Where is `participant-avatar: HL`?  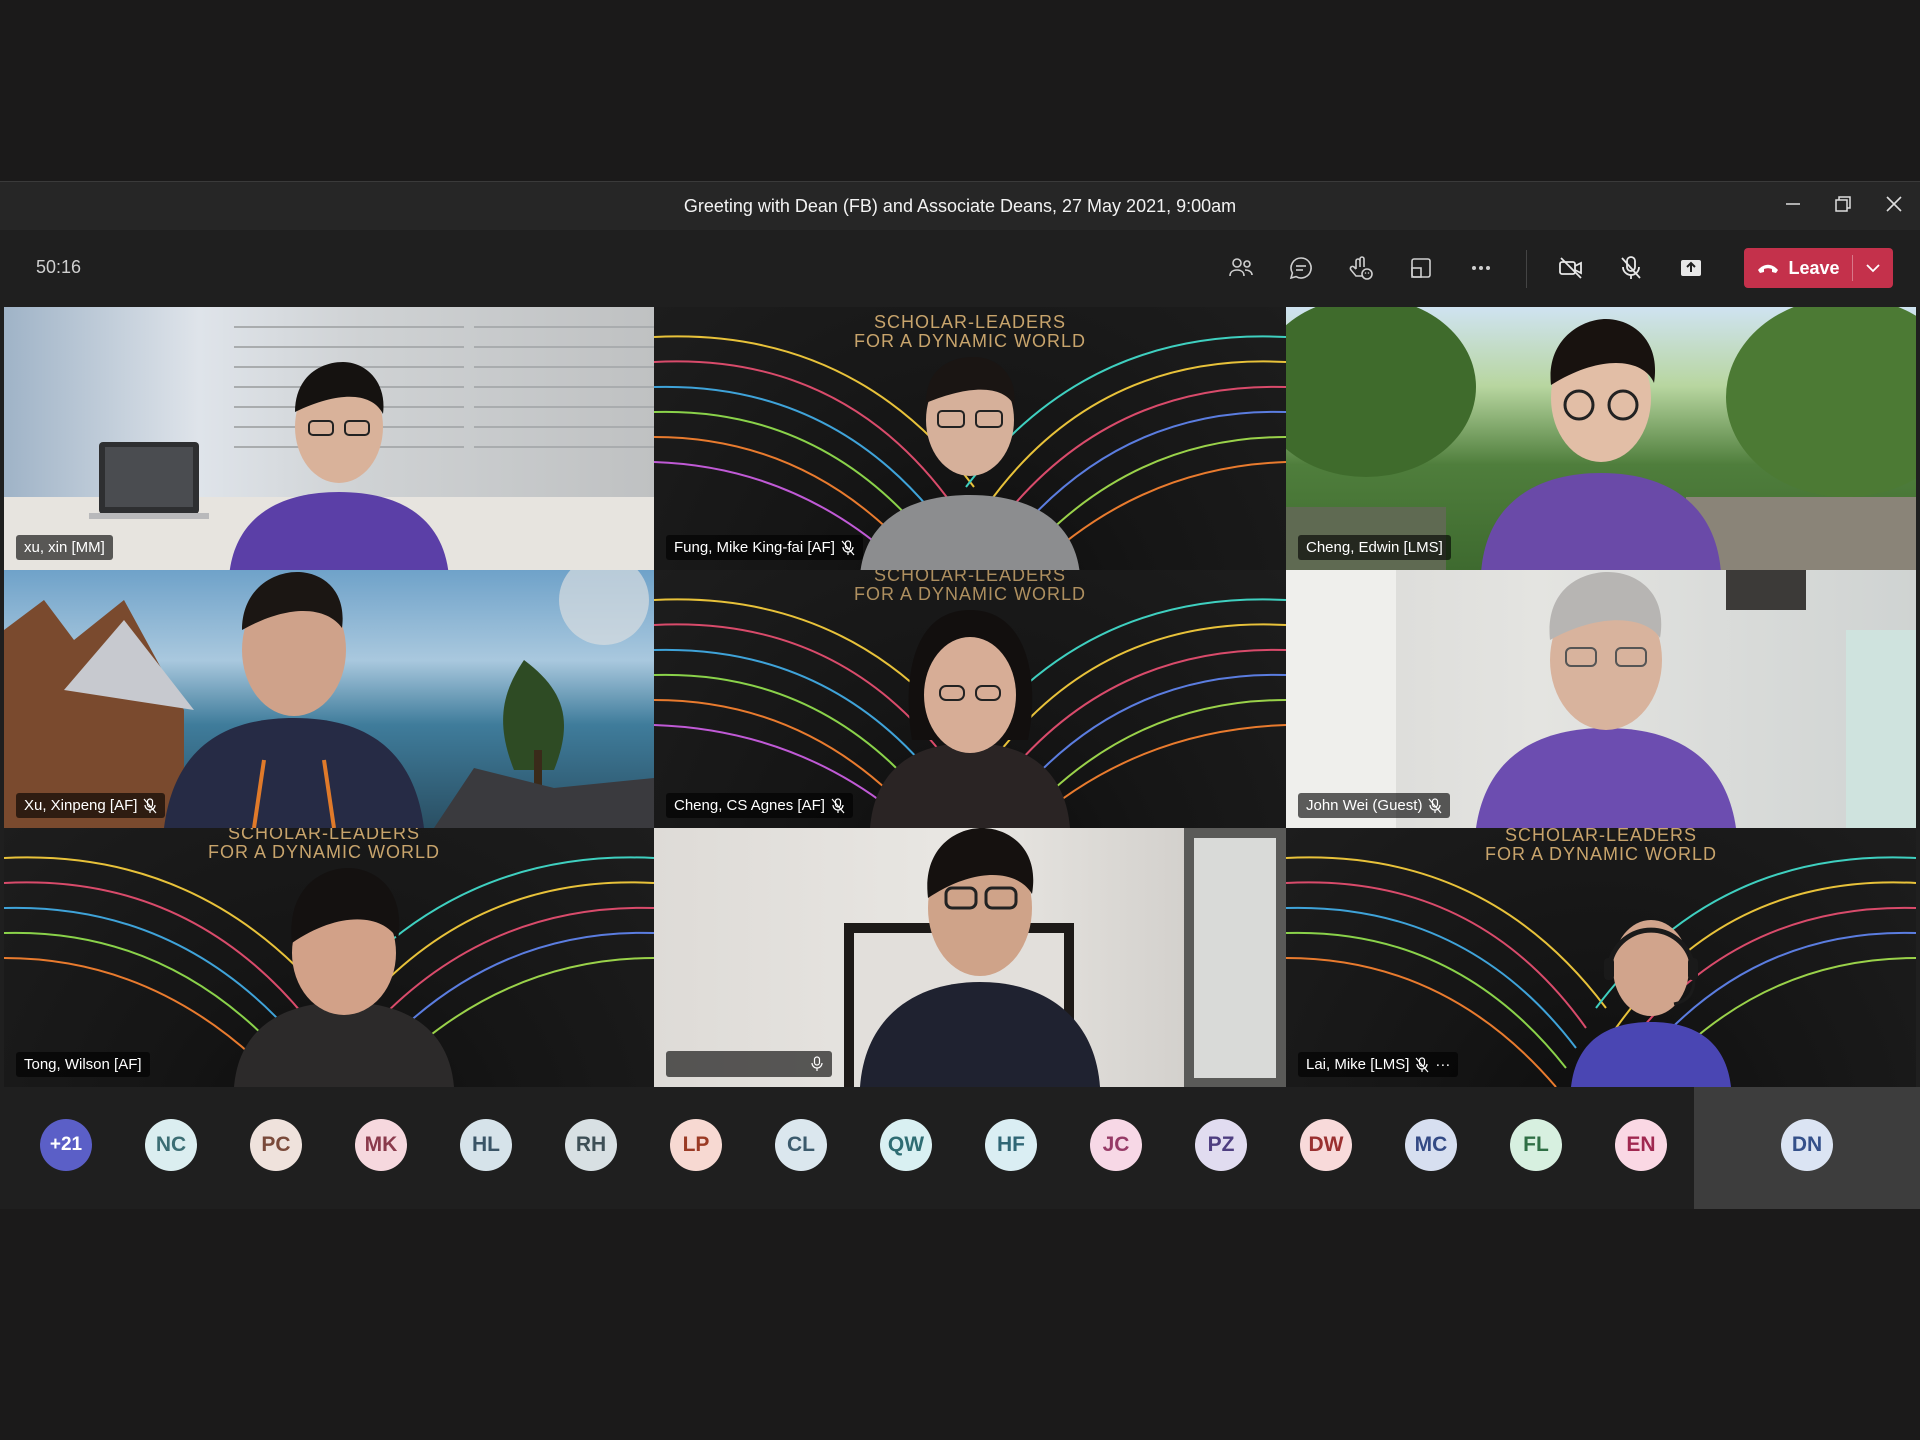 participant-avatar: HL is located at coordinates (486, 1145).